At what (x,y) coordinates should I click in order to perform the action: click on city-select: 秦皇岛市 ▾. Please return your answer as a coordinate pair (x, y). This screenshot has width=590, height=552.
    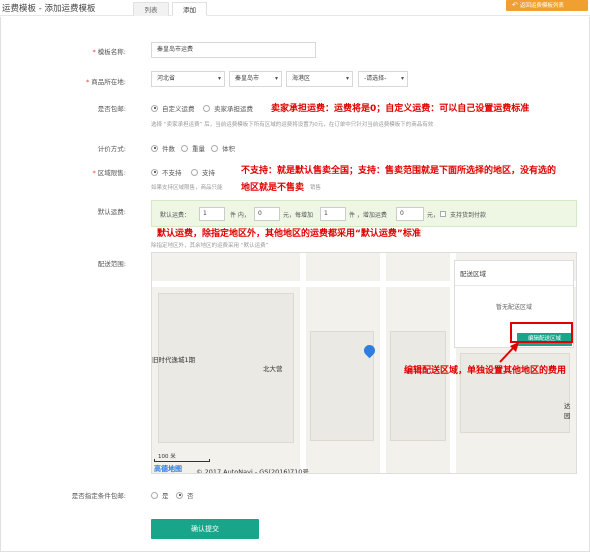
    Looking at the image, I should click on (255, 79).